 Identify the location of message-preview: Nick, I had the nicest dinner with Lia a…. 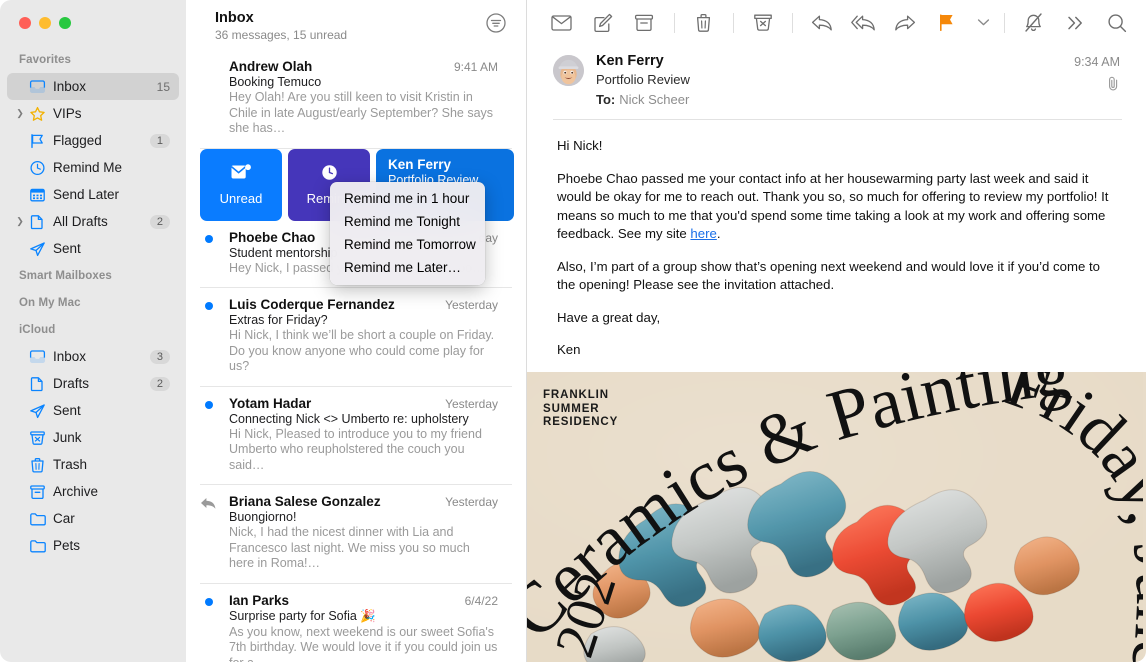
(349, 547).